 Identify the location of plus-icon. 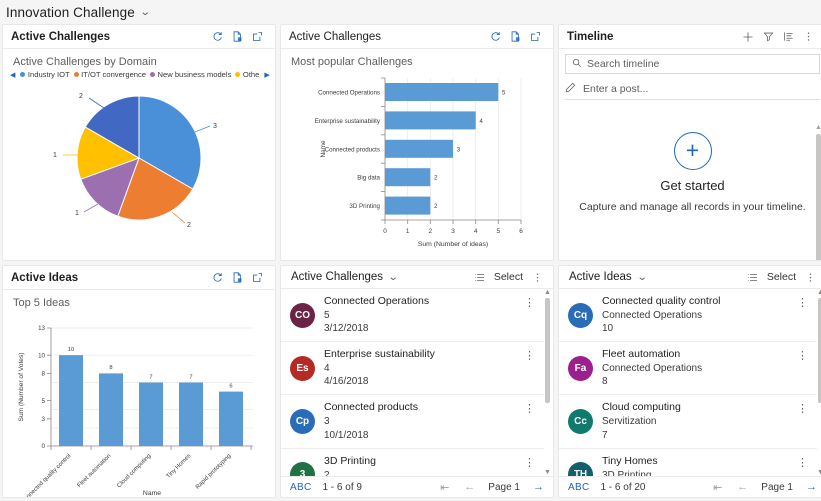
(748, 37).